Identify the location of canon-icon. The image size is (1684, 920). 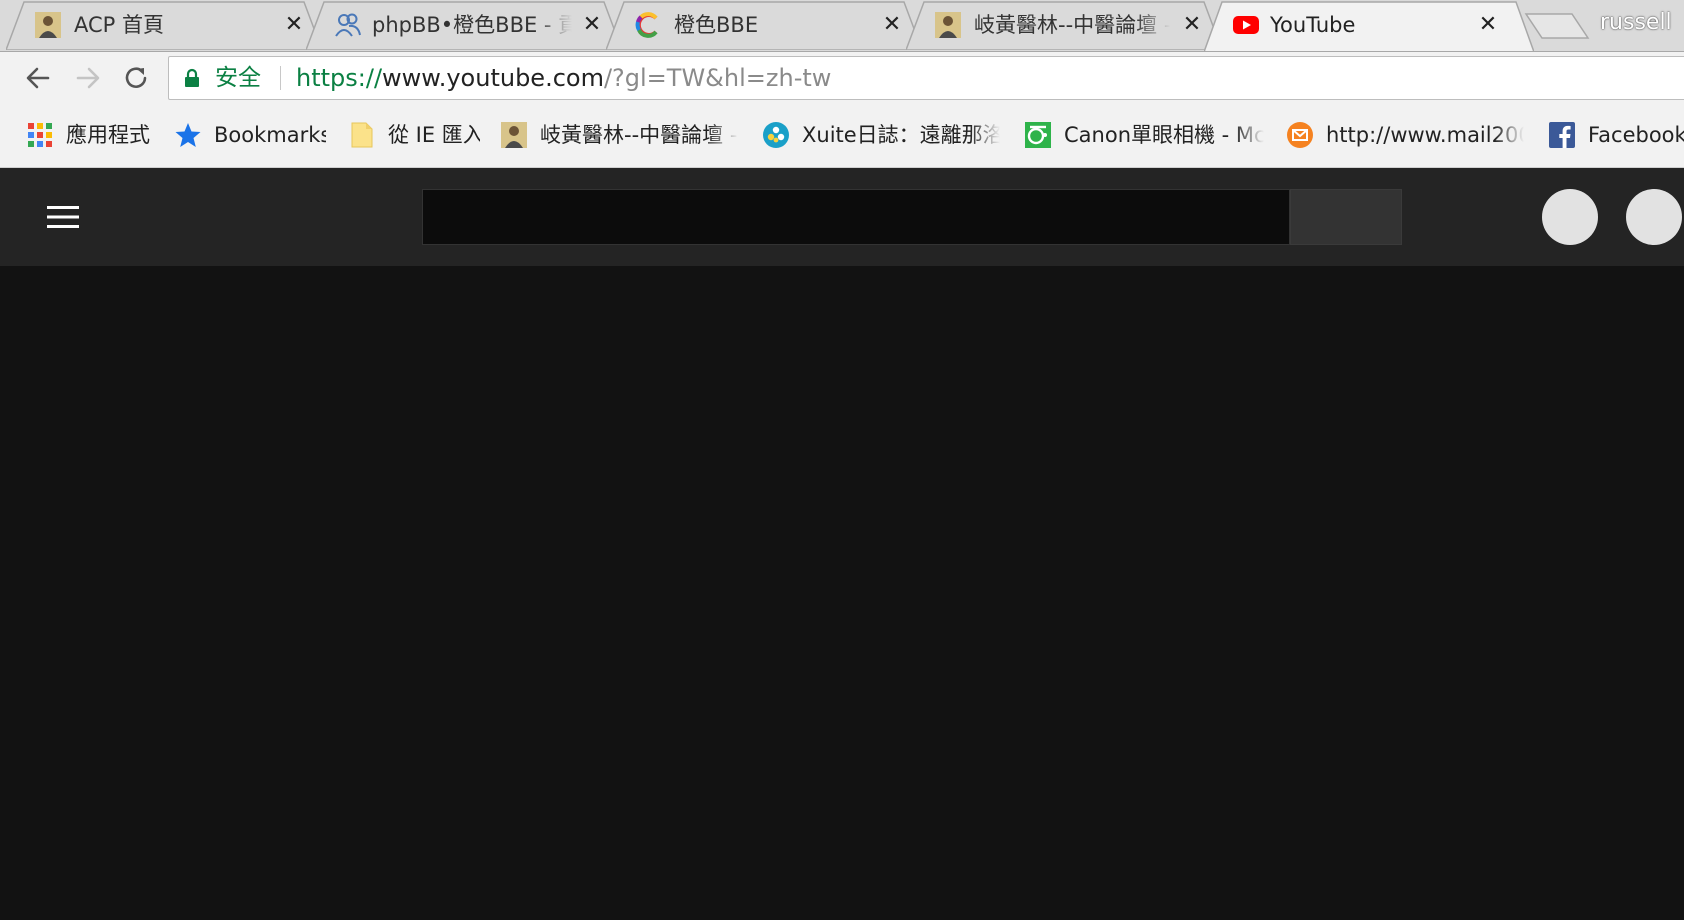
(1038, 135).